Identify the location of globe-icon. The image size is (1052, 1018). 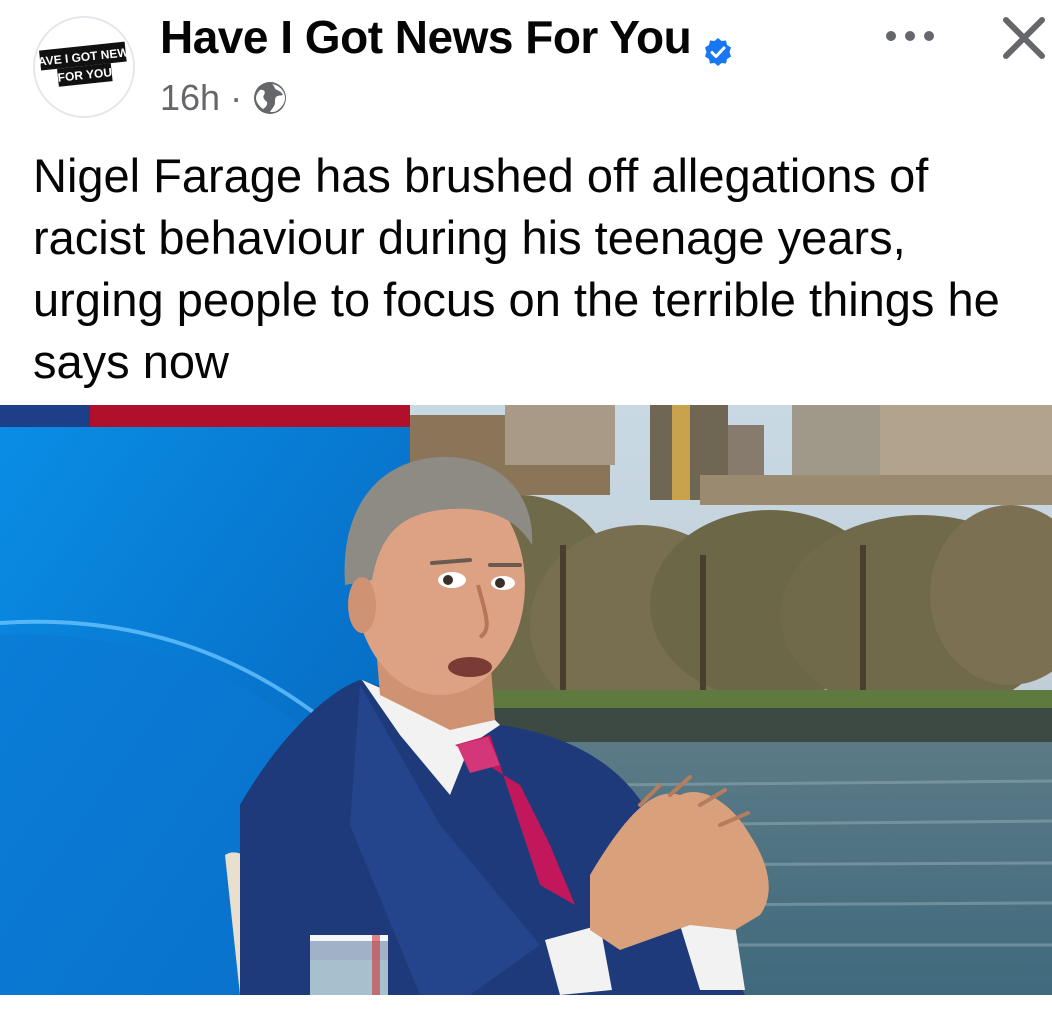
(270, 98).